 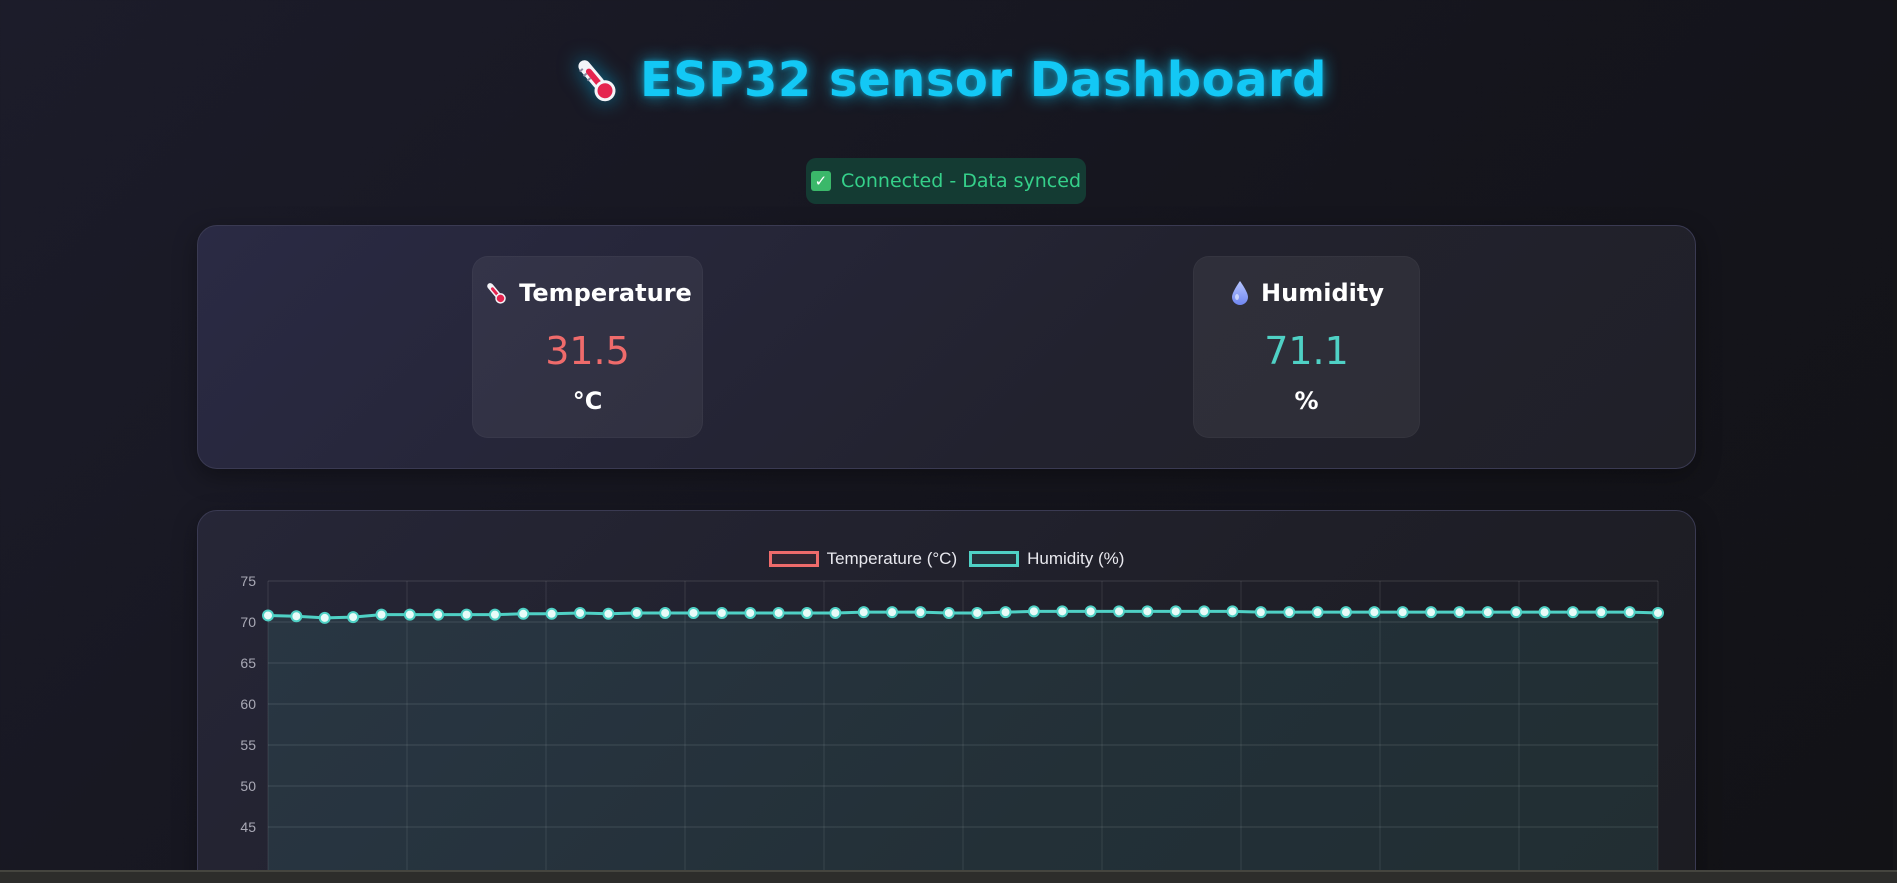 What do you see at coordinates (248, 704) in the screenshot?
I see `y-tick-label: 60` at bounding box center [248, 704].